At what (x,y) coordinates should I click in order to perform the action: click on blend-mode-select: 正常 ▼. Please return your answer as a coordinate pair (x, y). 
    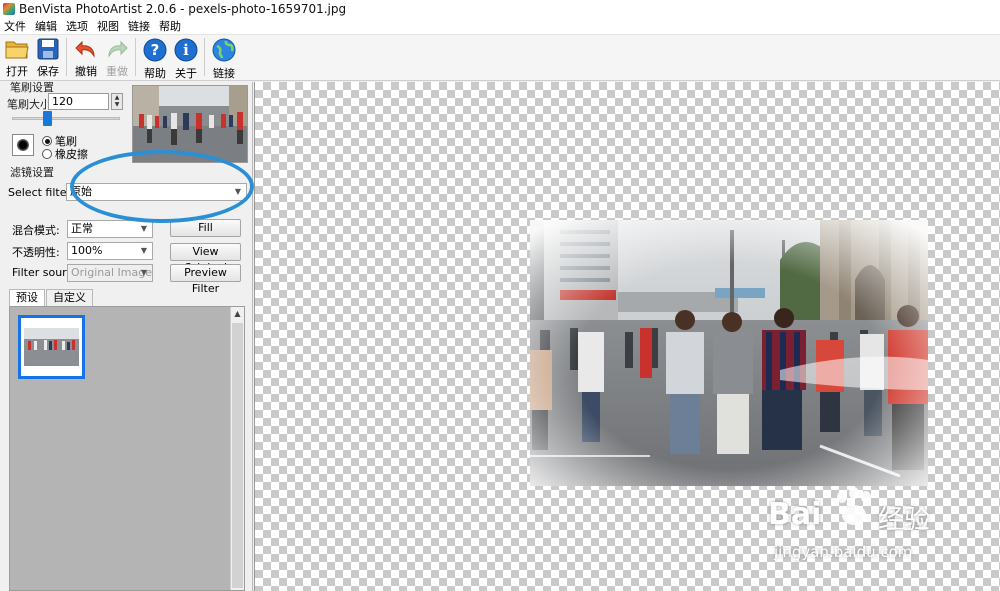
    Looking at the image, I should click on (110, 229).